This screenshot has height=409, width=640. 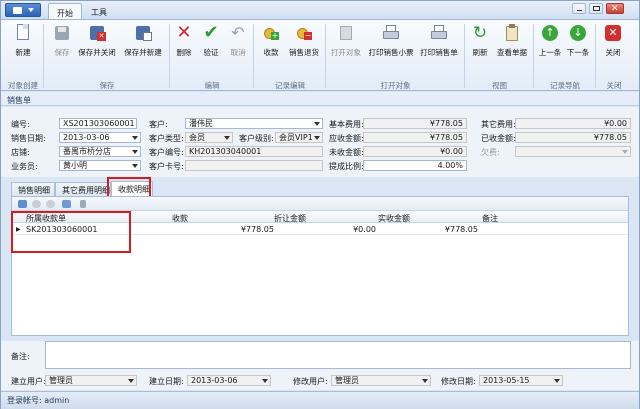 I want to click on created-date-label: 建立日期:, so click(x=166, y=381).